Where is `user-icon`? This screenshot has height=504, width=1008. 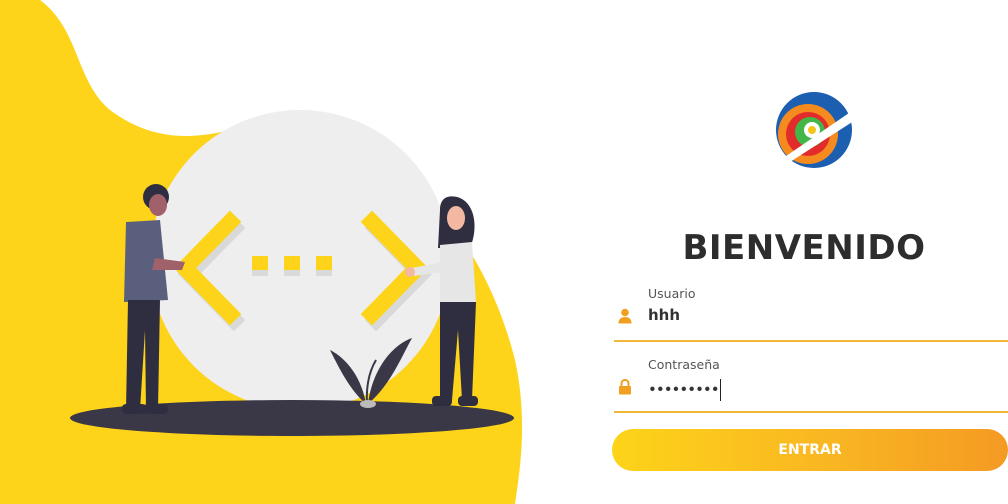
user-icon is located at coordinates (625, 316).